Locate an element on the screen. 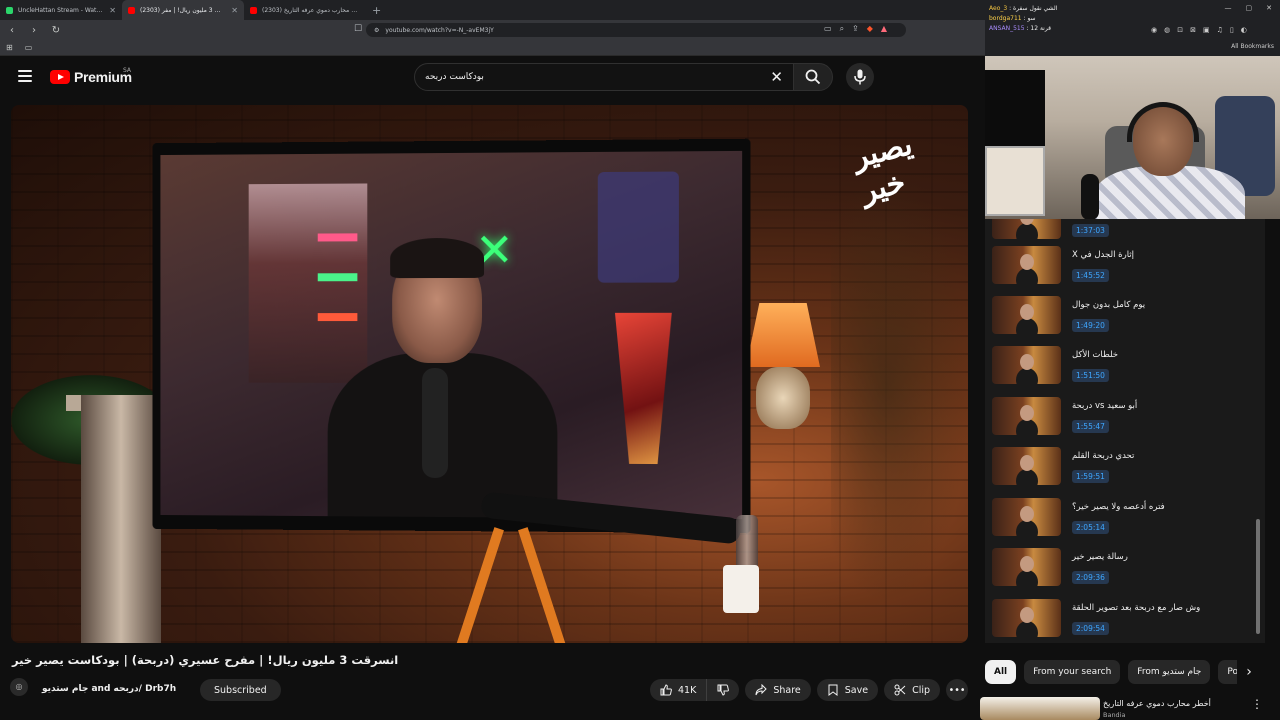  sidebar-icon: ▯ is located at coordinates (1232, 30).